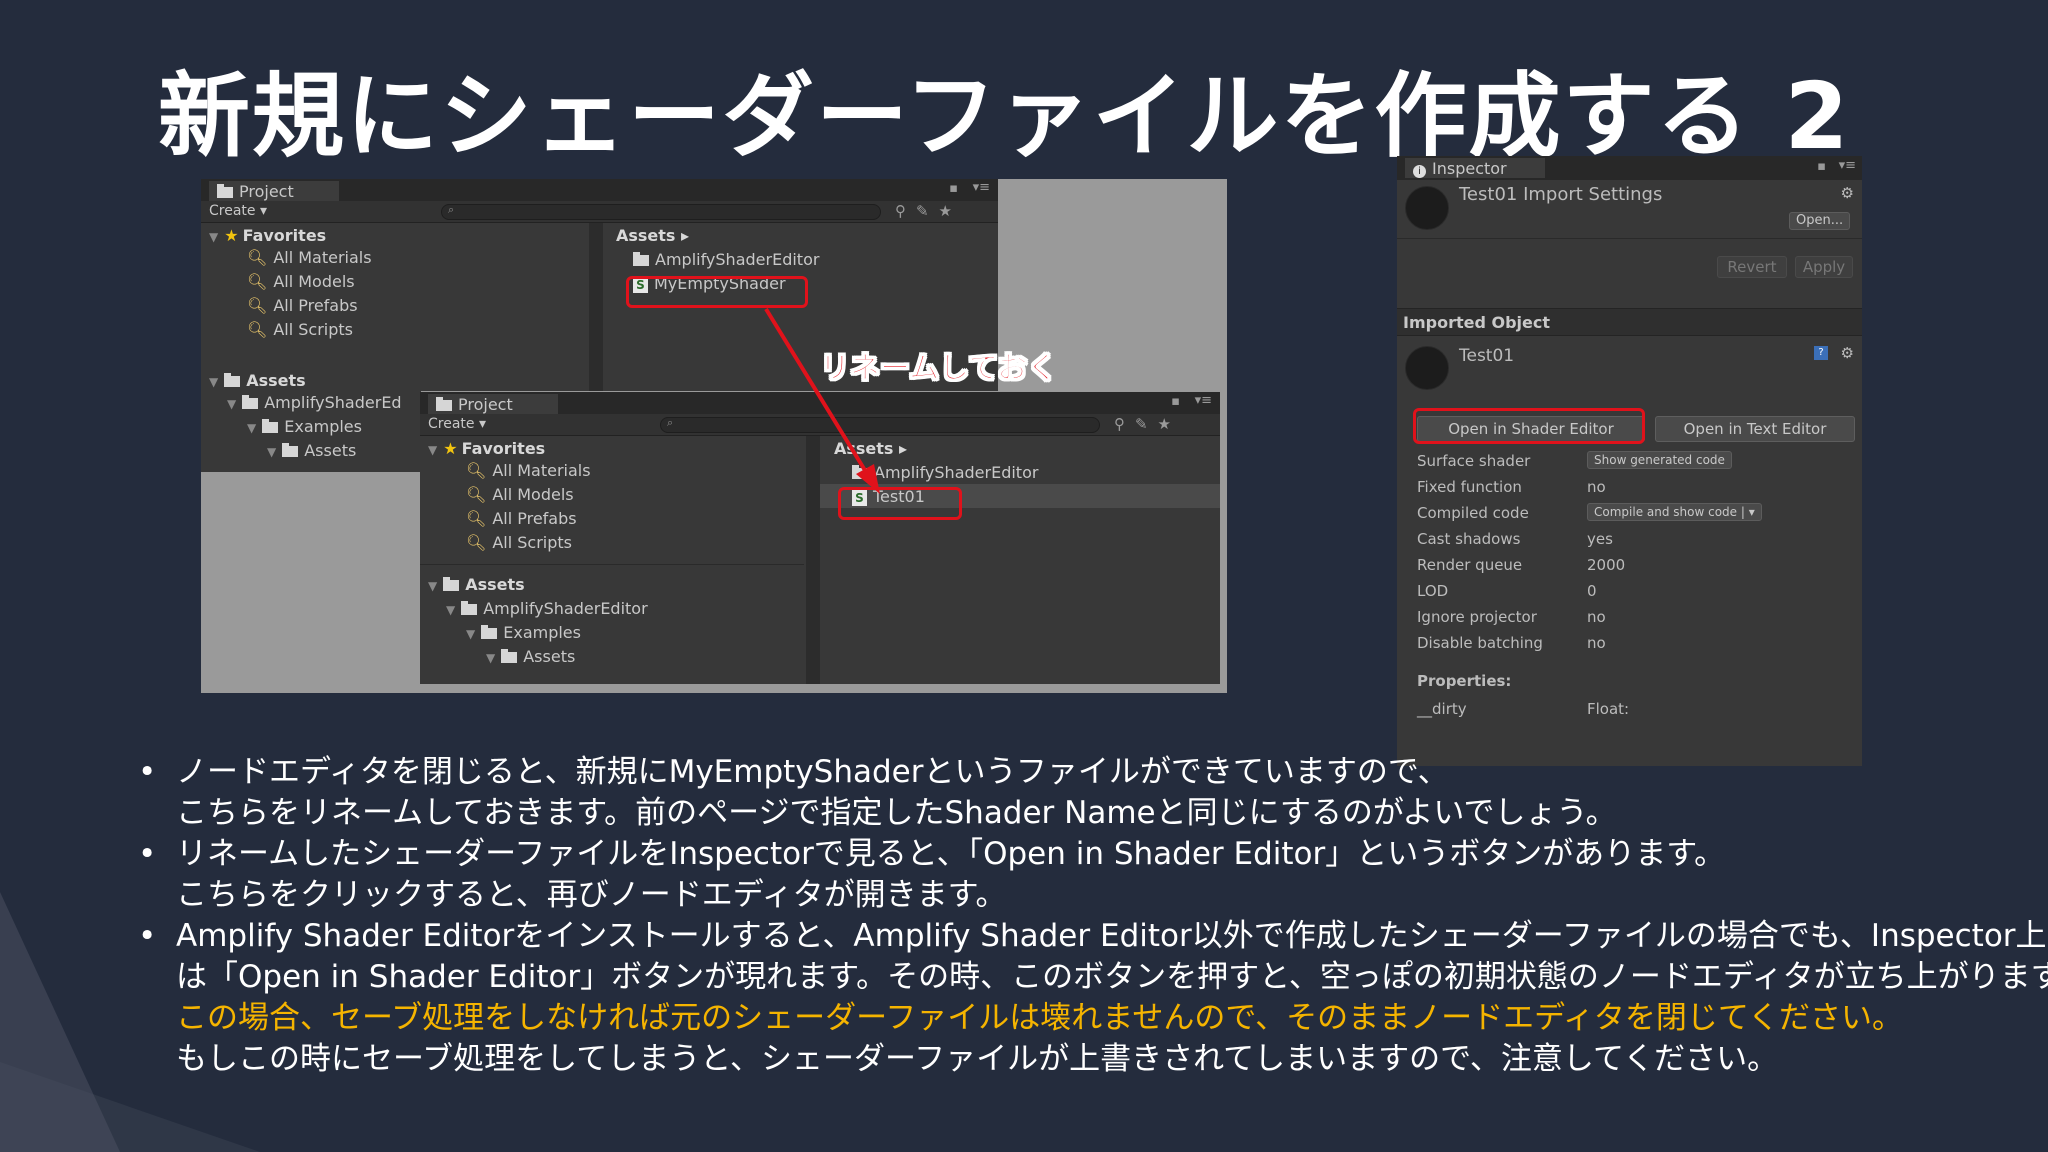 The image size is (2048, 1152). I want to click on prop-label: Compiled code, so click(1473, 513).